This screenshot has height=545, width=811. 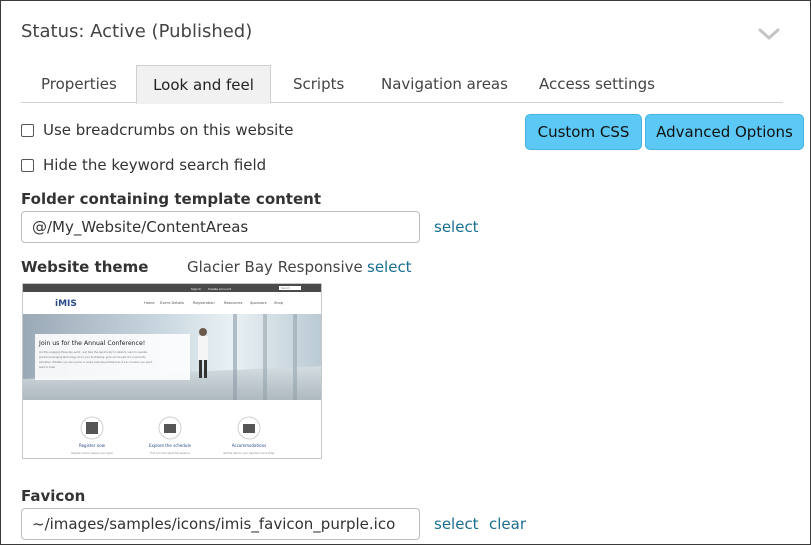 What do you see at coordinates (79, 84) in the screenshot?
I see `tab-properties: Properties` at bounding box center [79, 84].